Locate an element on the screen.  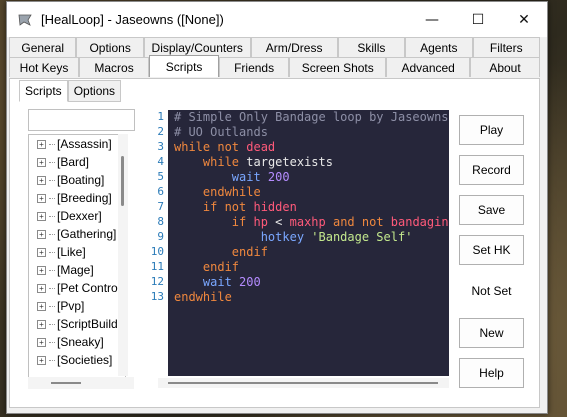
tab-screen-shots: Screen Shots is located at coordinates (338, 67).